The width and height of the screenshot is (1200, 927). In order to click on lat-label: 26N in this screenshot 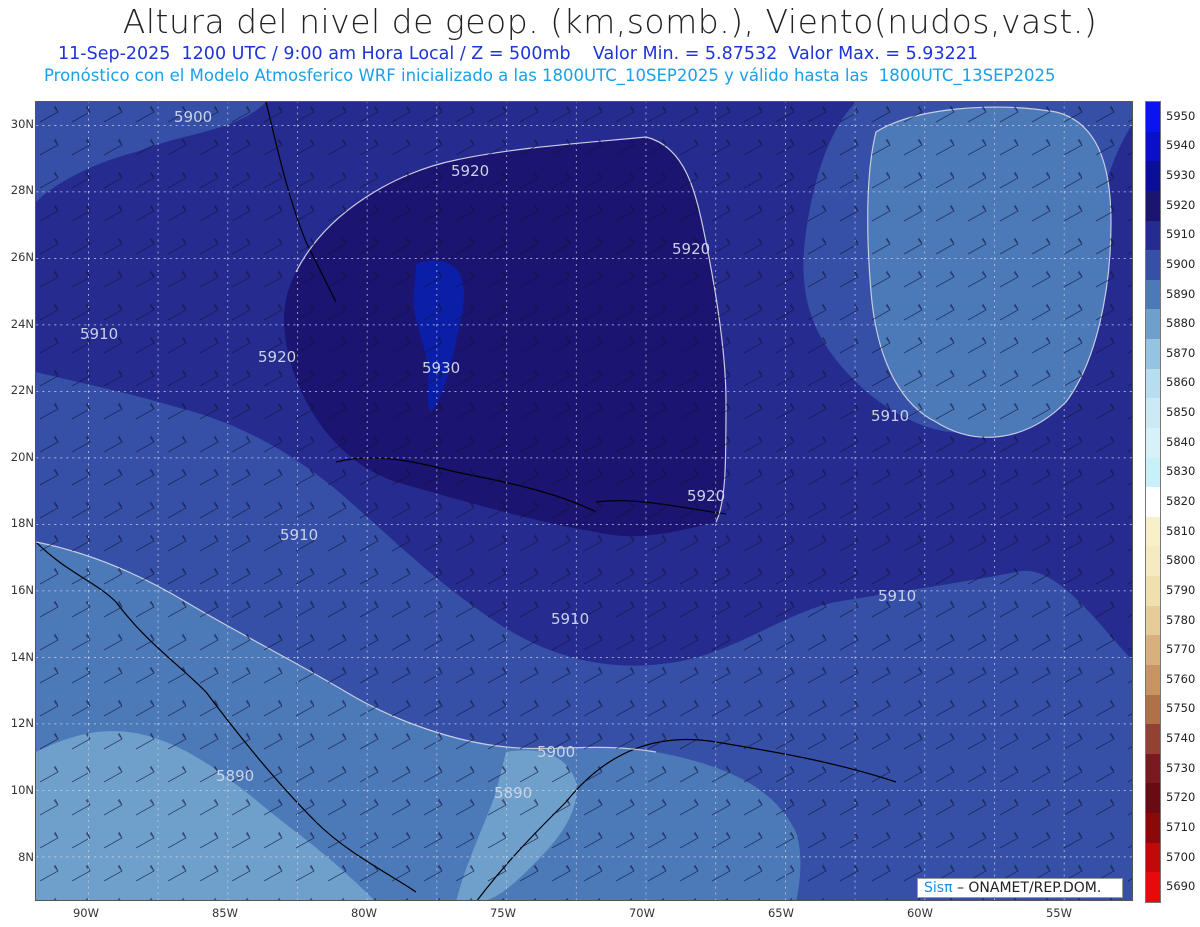, I will do `click(22, 257)`.